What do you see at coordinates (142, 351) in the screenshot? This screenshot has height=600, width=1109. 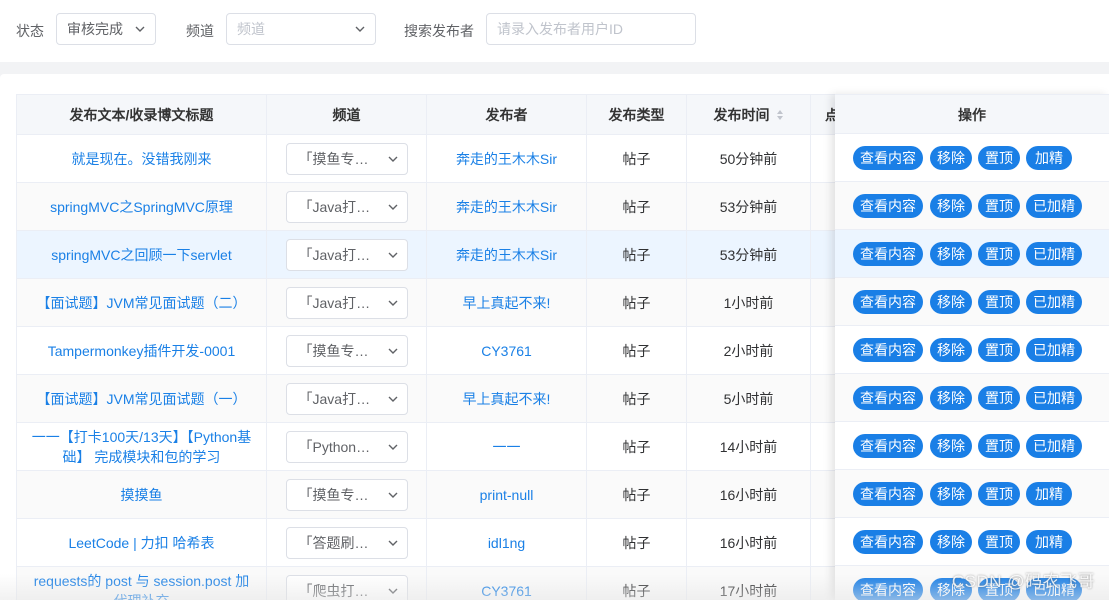 I see `post-title-link: Tampermonkey插件开发-0001` at bounding box center [142, 351].